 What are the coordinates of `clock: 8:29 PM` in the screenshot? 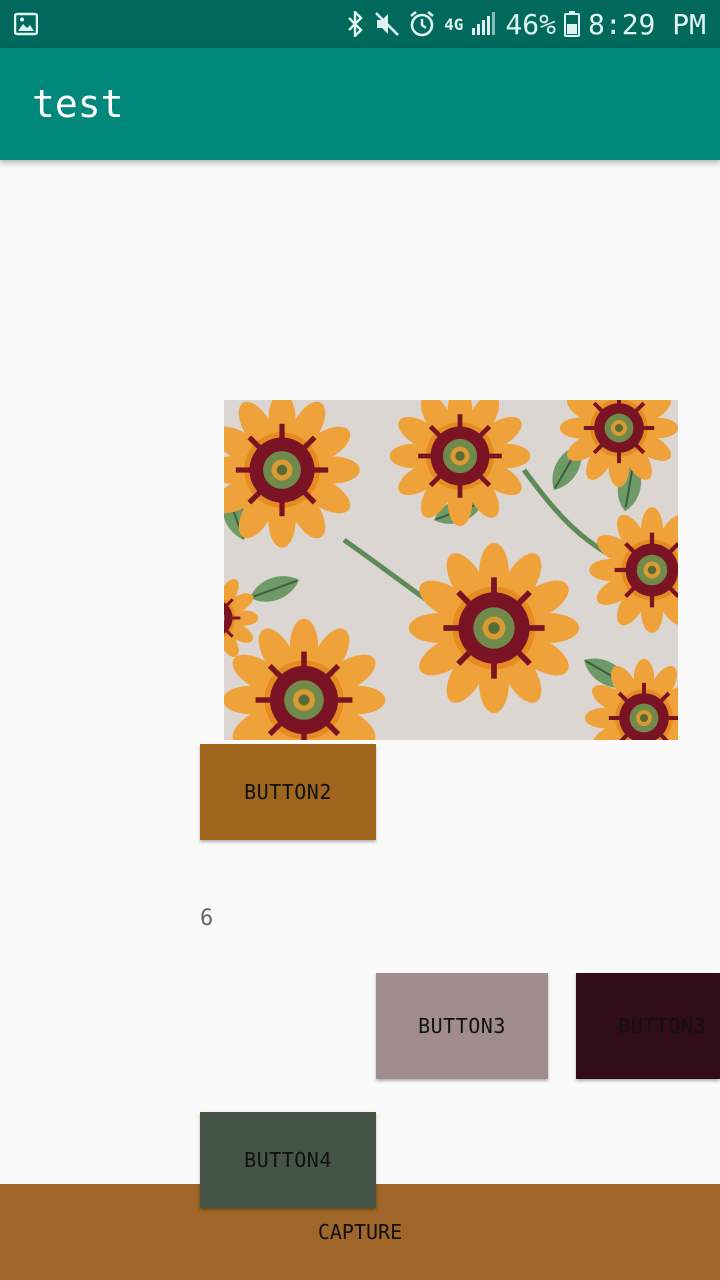 It's located at (646, 24).